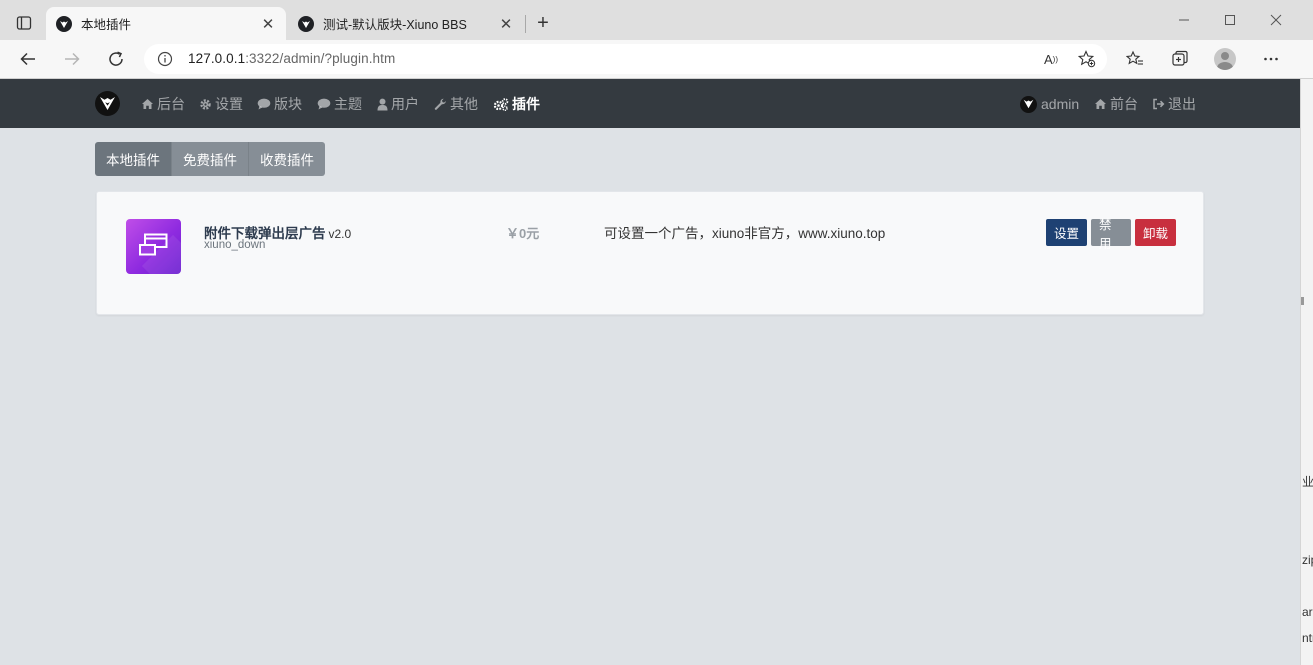 The image size is (1313, 665). Describe the element at coordinates (205, 104) in the screenshot. I see `gear-icon` at that location.